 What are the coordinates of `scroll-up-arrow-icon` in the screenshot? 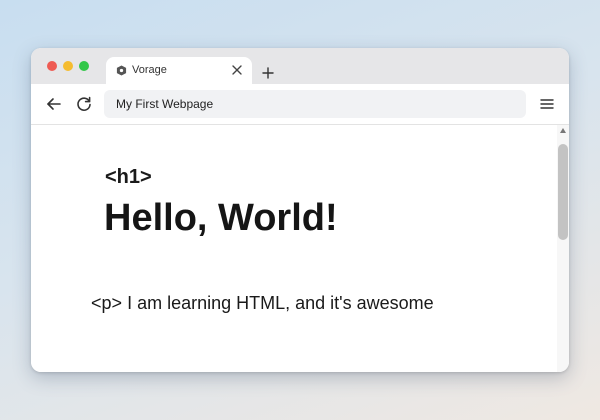 It's located at (563, 130).